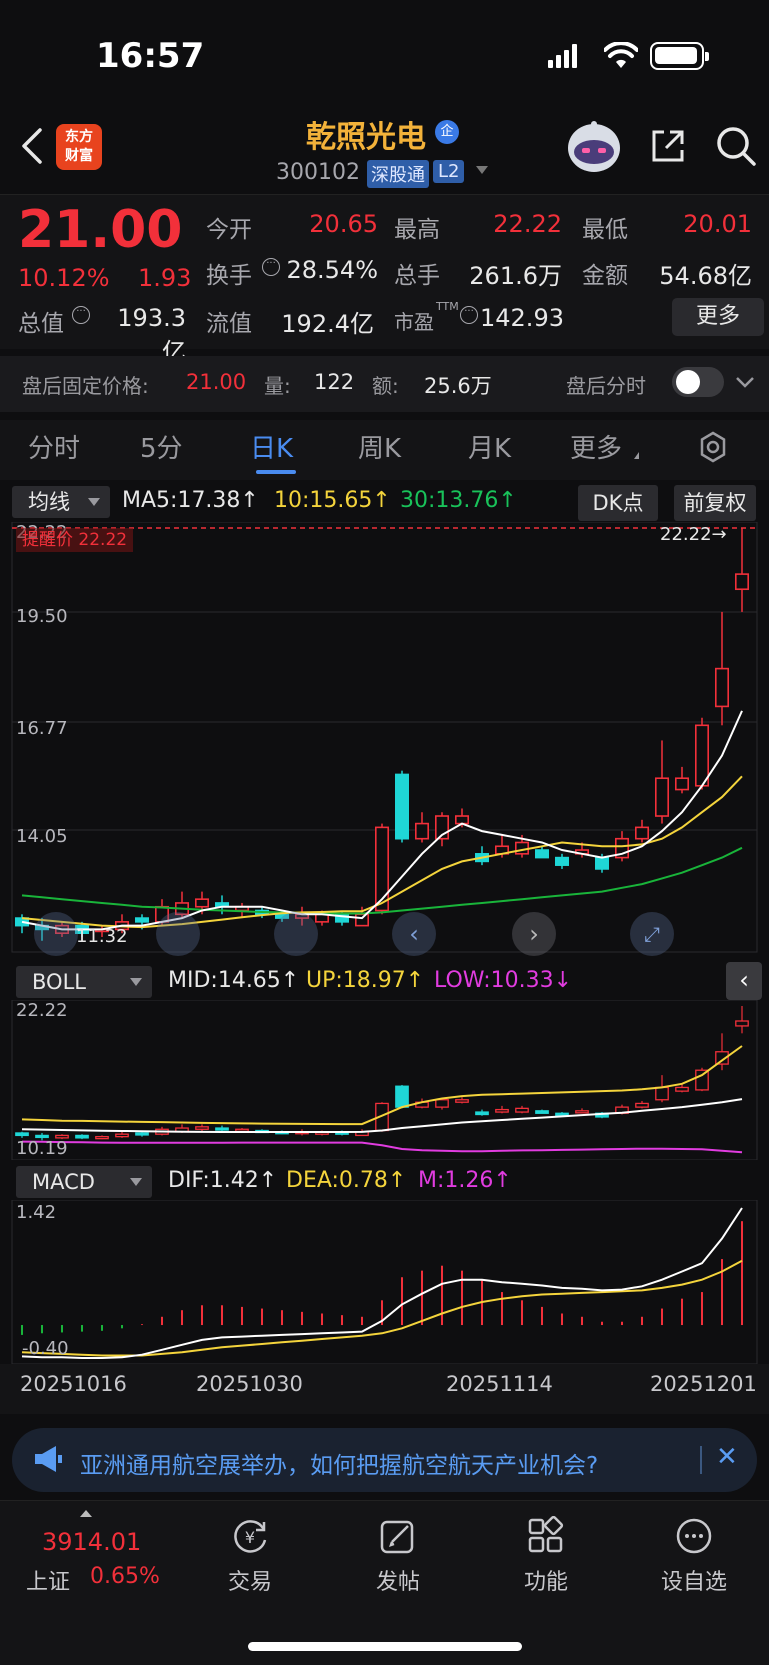  What do you see at coordinates (447, 306) in the screenshot?
I see `pe-ttm-sup: TTM` at bounding box center [447, 306].